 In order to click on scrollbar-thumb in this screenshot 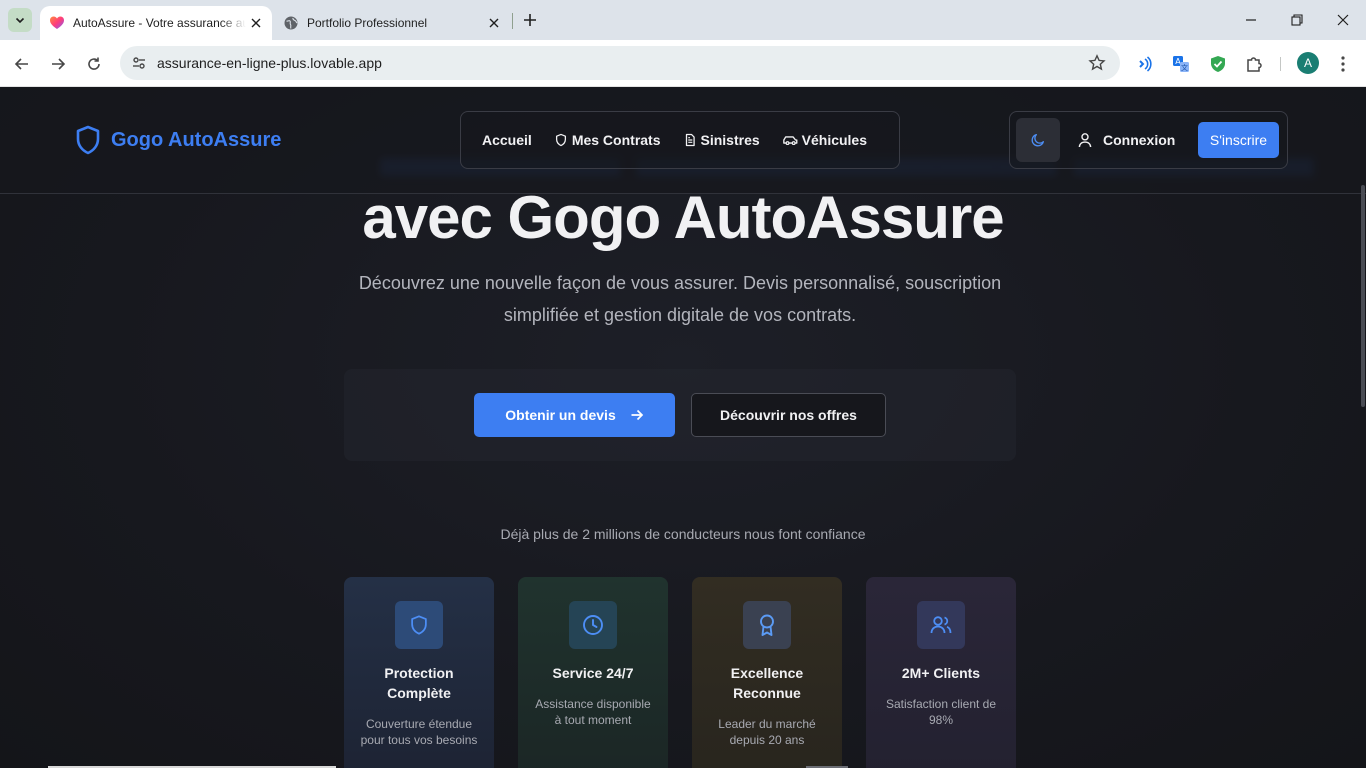, I will do `click(1363, 296)`.